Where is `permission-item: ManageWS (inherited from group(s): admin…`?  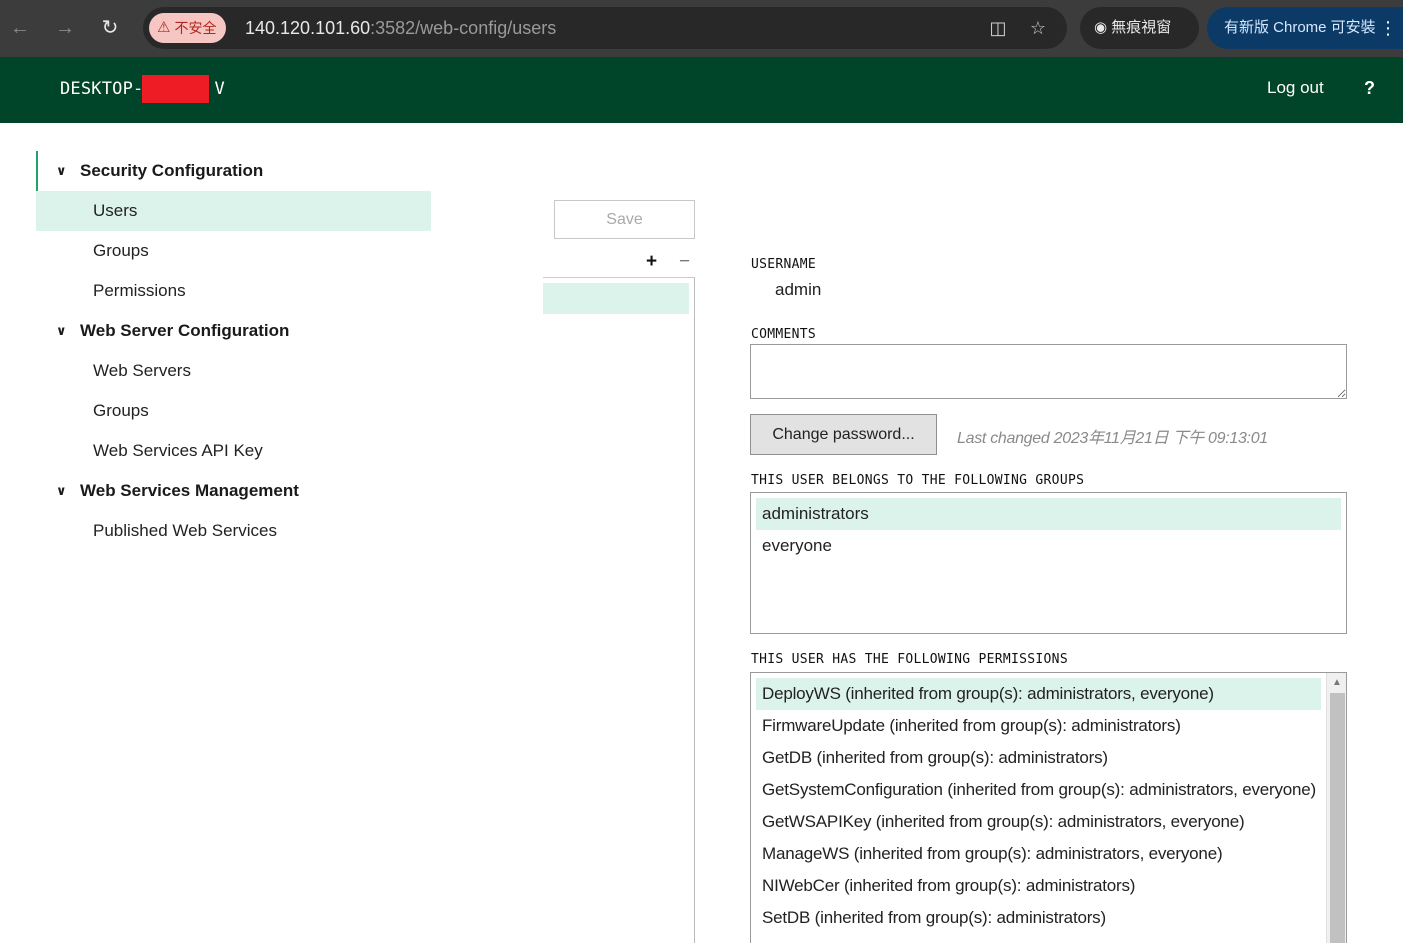 permission-item: ManageWS (inherited from group(s): admin… is located at coordinates (1038, 854).